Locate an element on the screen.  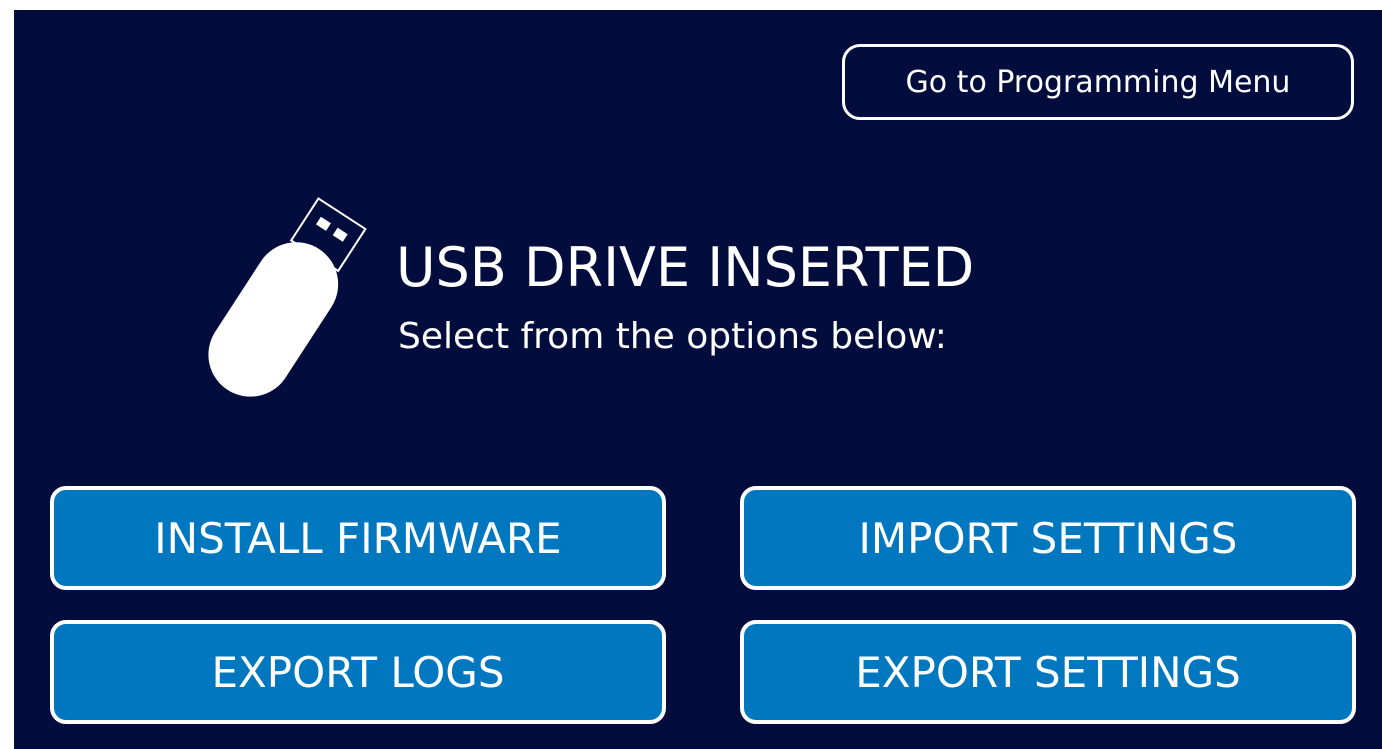
export-logs-button: EXPORT LOGS is located at coordinates (358, 672).